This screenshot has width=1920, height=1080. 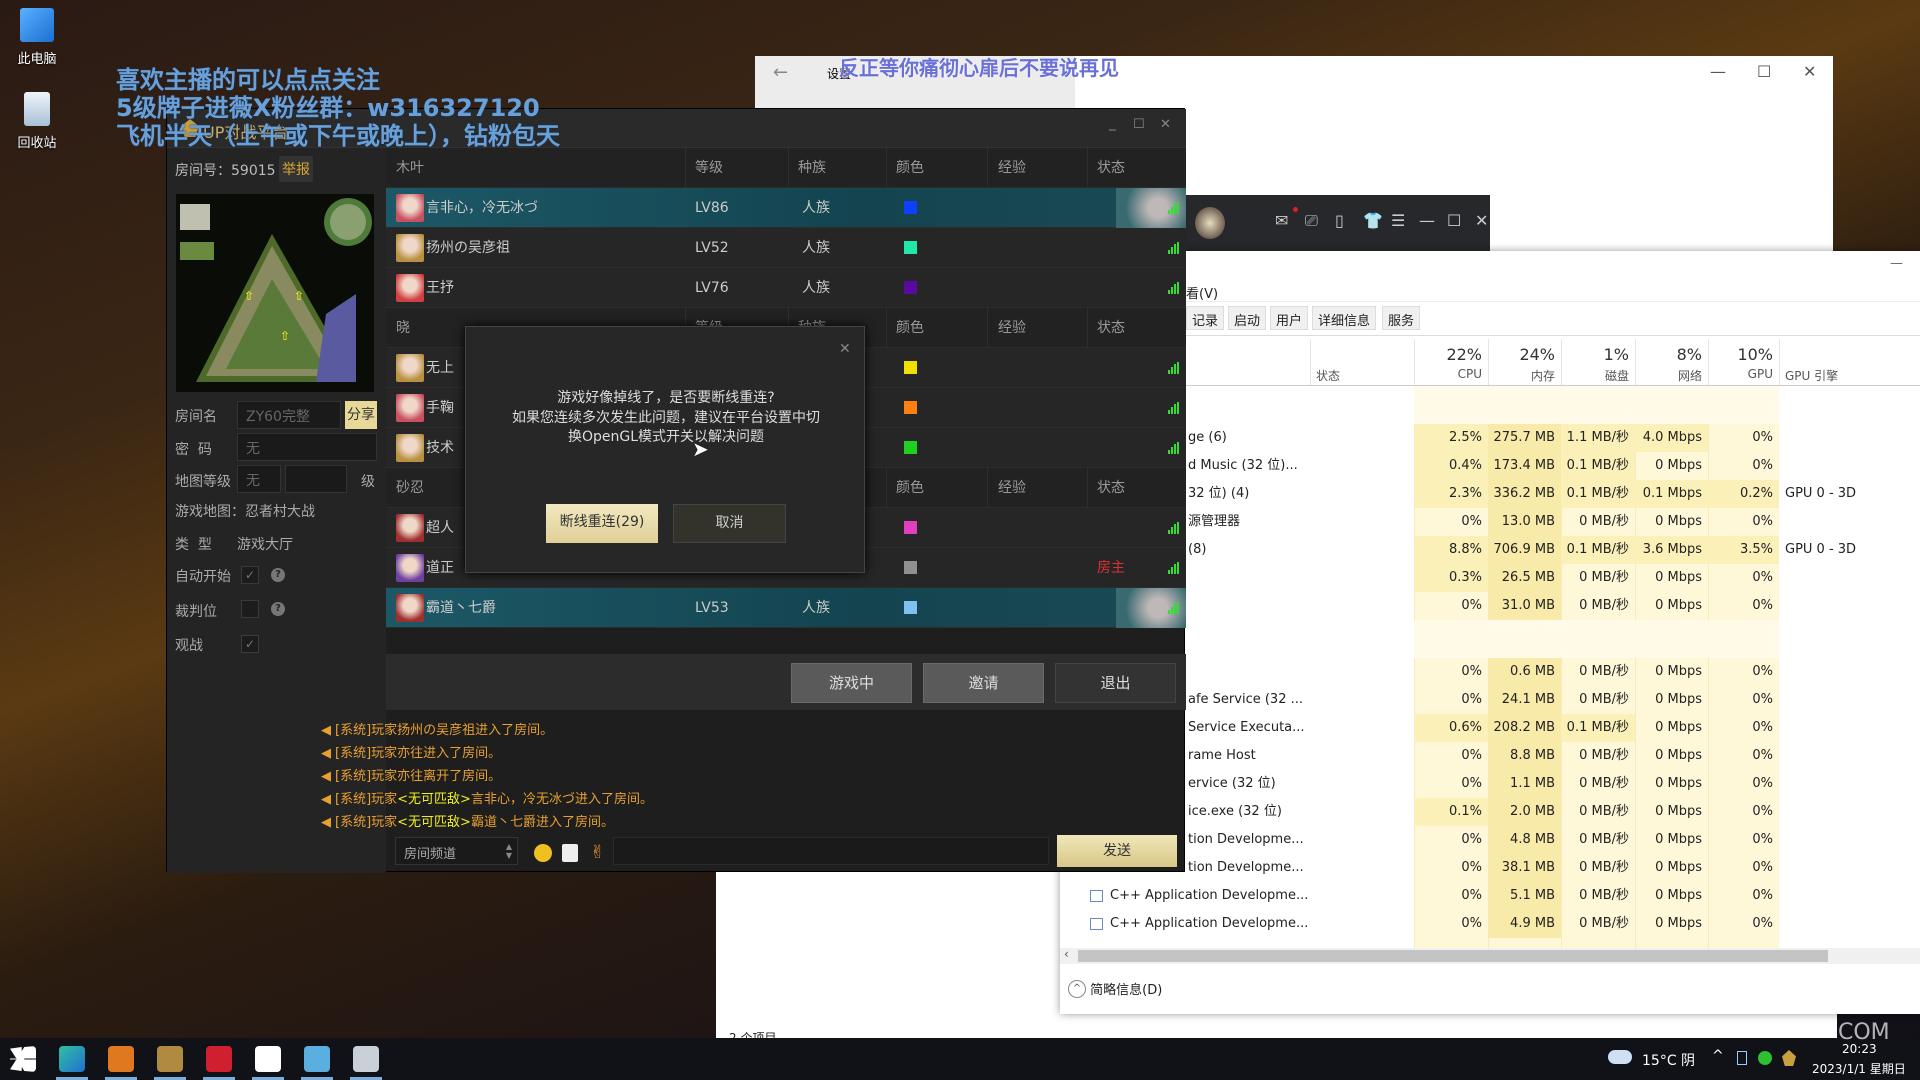 I want to click on reconnect-button: 断线重连(29), so click(x=602, y=523).